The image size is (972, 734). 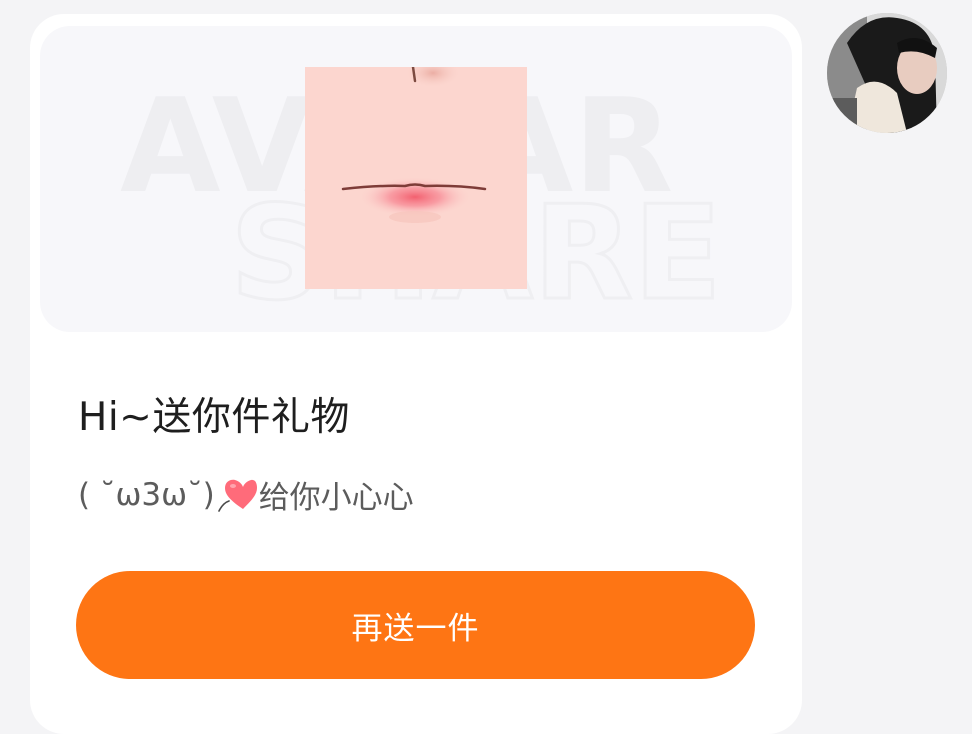 I want to click on gift-subtitle: ( ˘ω3ω˘) 给你小心心, so click(x=246, y=494).